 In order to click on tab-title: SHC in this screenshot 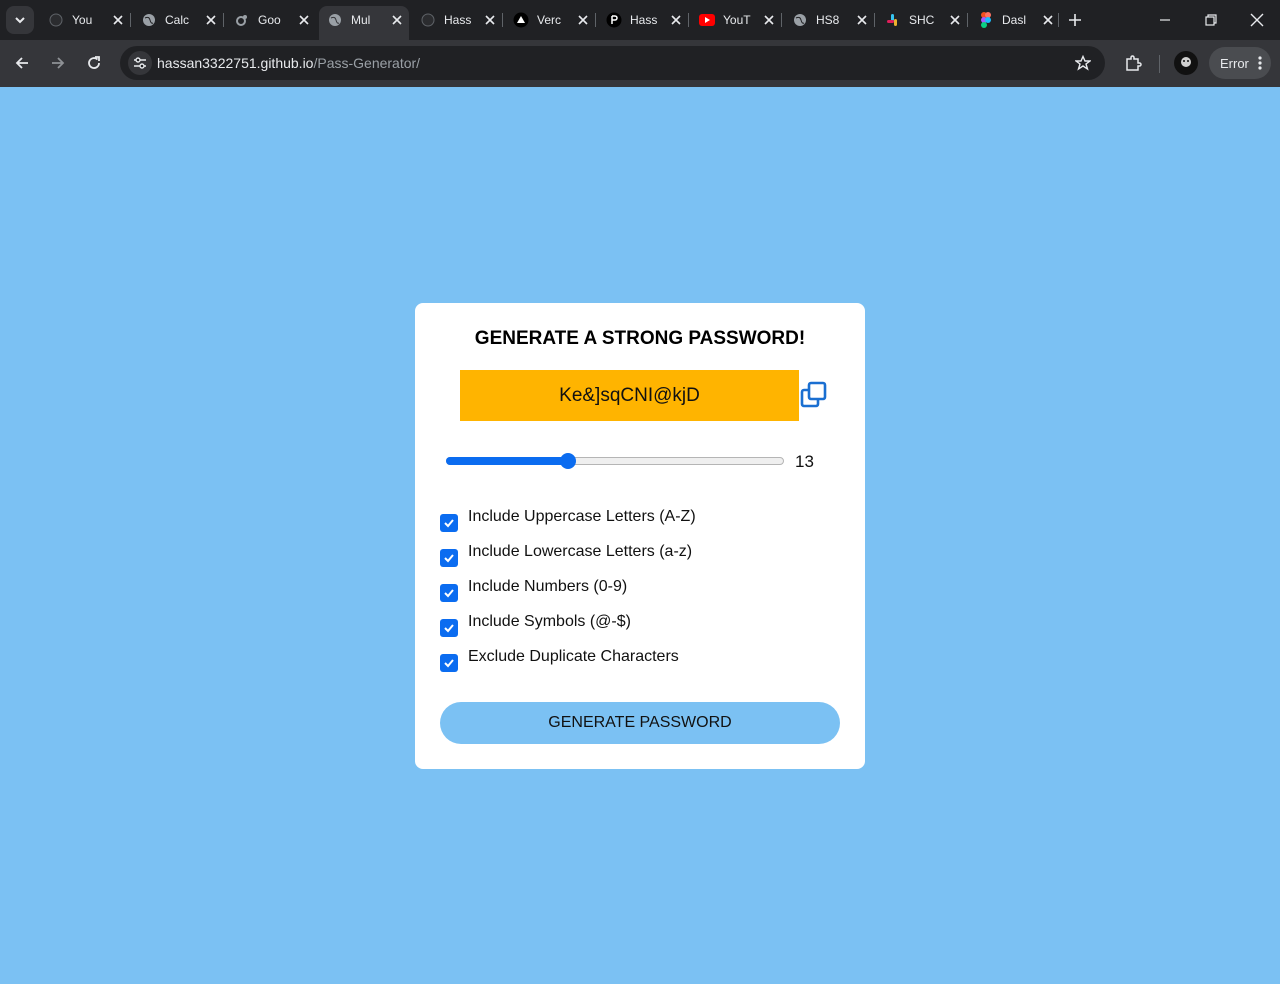, I will do `click(922, 20)`.